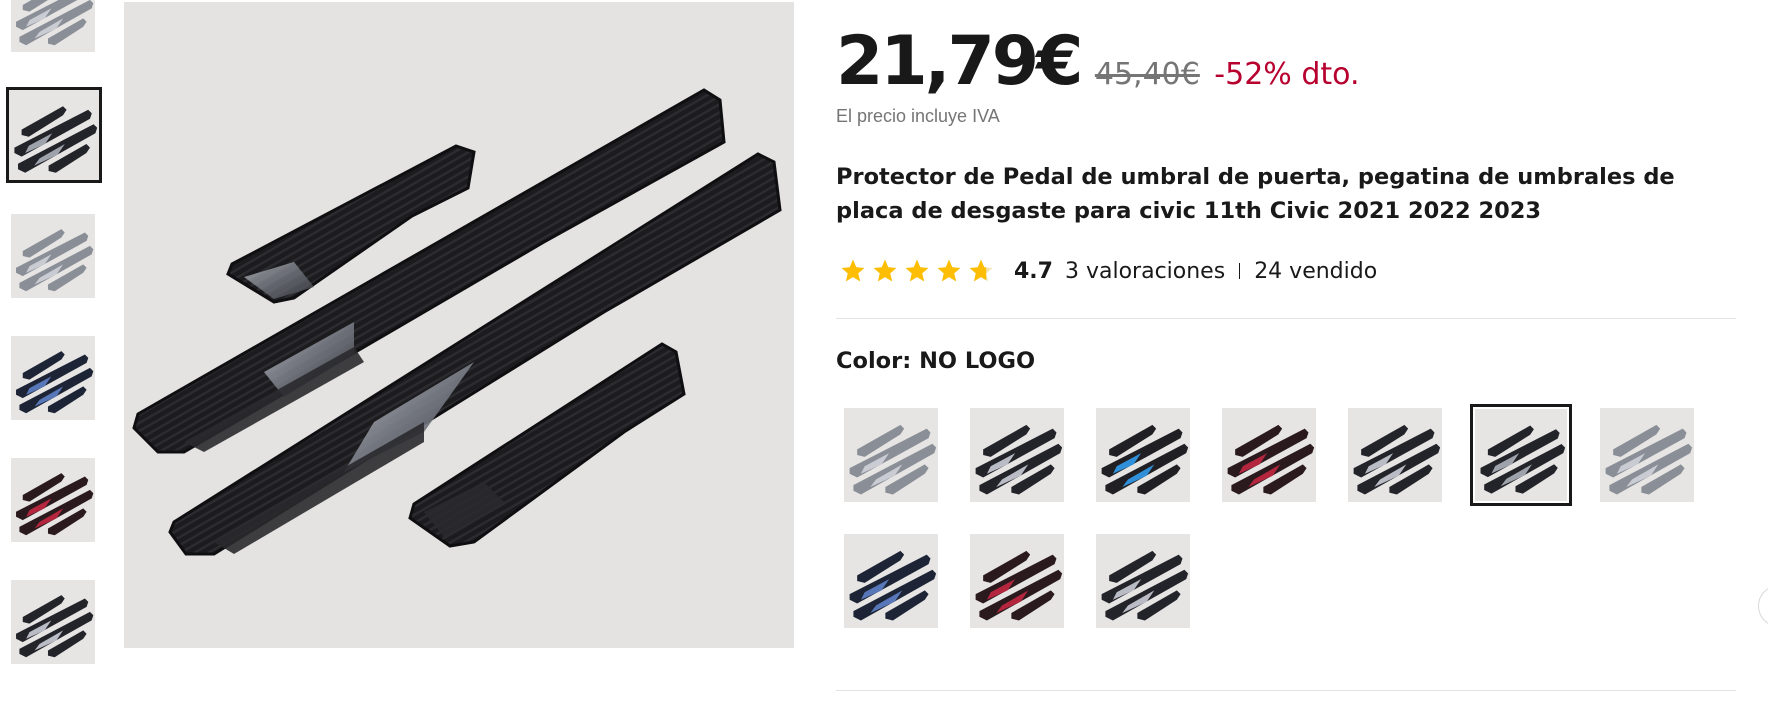 This screenshot has width=1768, height=710. Describe the element at coordinates (918, 116) in the screenshot. I see `tax-note: El precio incluye IVA` at that location.